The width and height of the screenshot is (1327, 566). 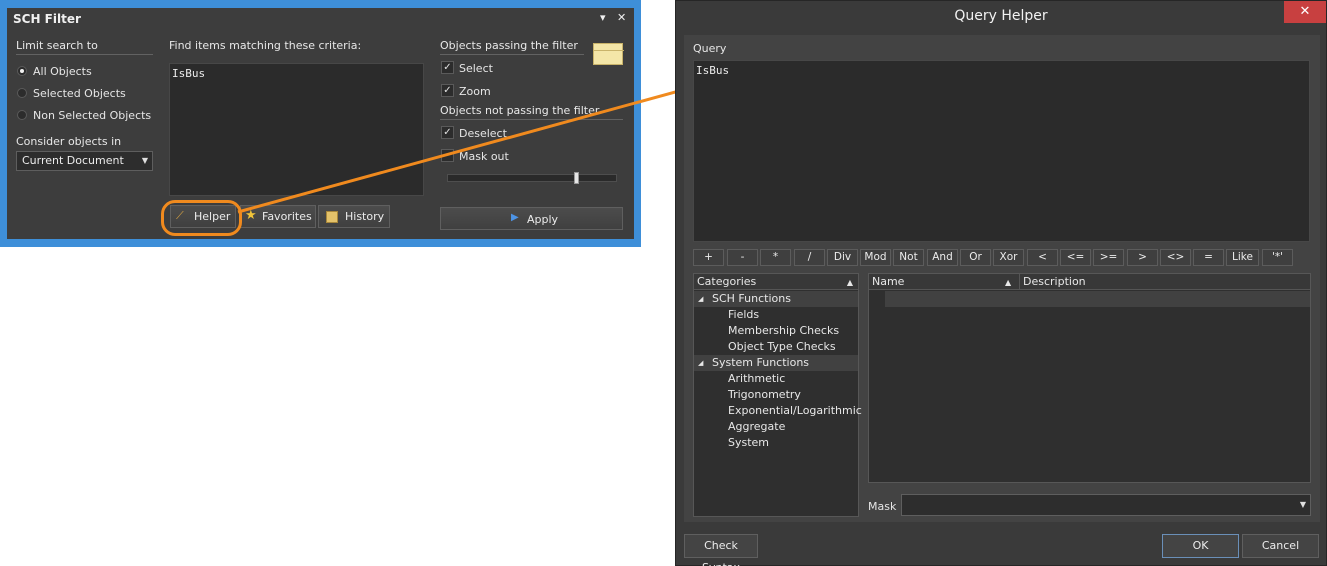 I want to click on operator-greater-button: >, so click(x=1142, y=257).